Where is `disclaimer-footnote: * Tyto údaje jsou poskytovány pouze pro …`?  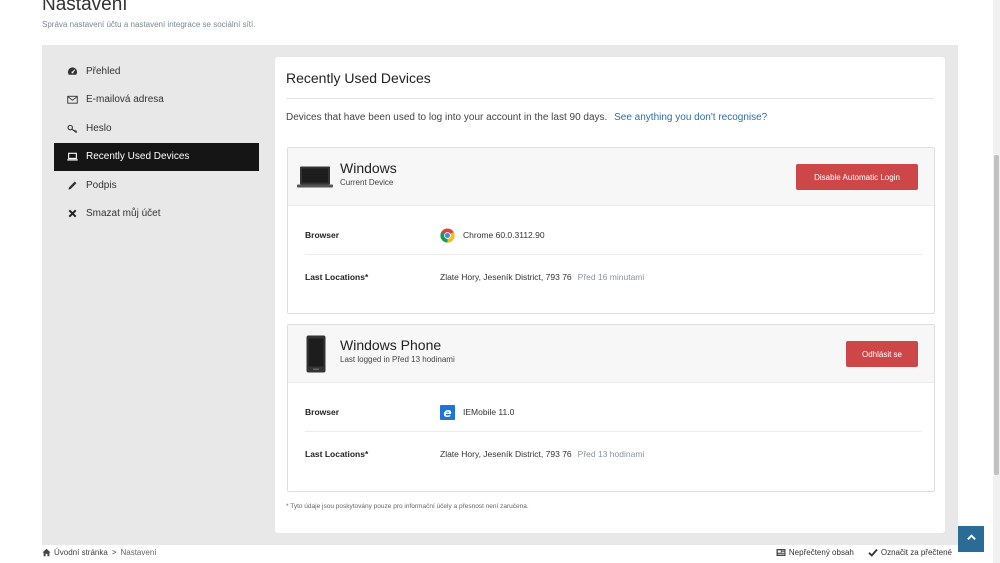 disclaimer-footnote: * Tyto údaje jsou poskytovány pouze pro … is located at coordinates (407, 506).